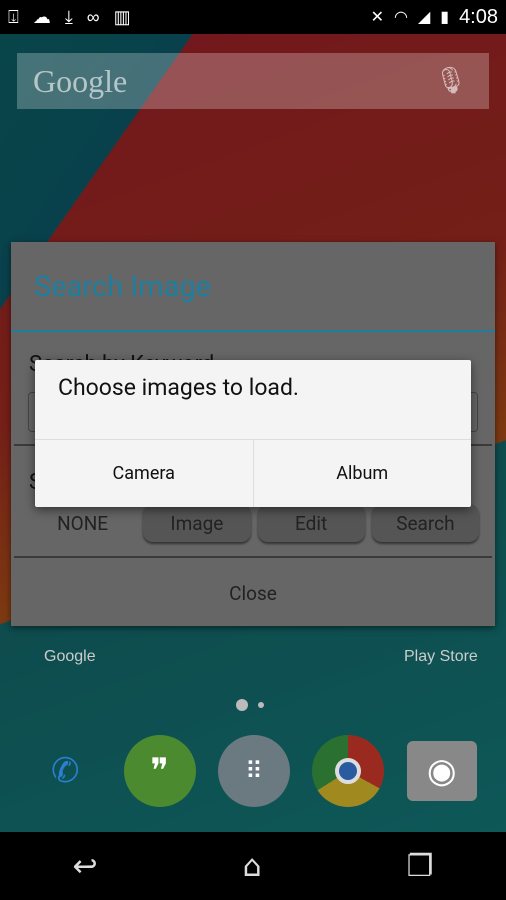  I want to click on chrome-icon, so click(348, 771).